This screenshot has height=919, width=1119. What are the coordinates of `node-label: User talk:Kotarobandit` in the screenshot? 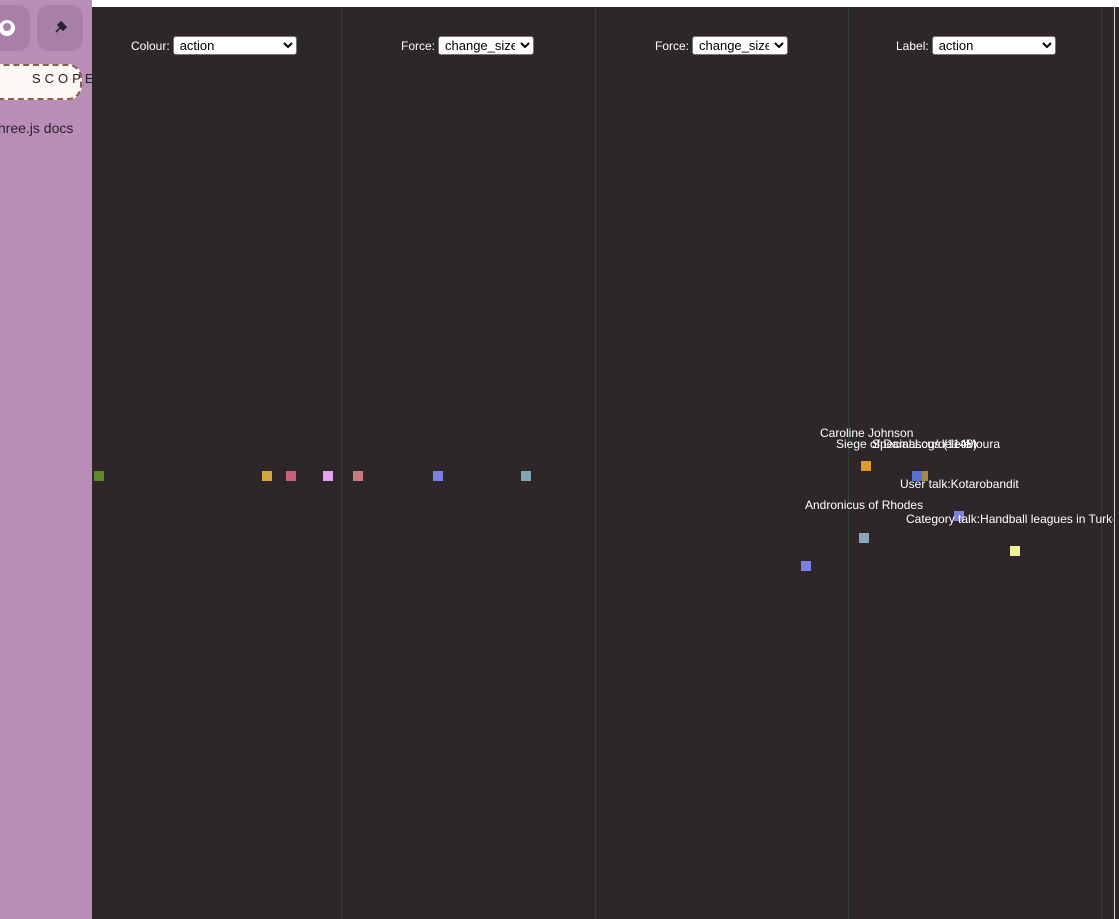 It's located at (959, 484).